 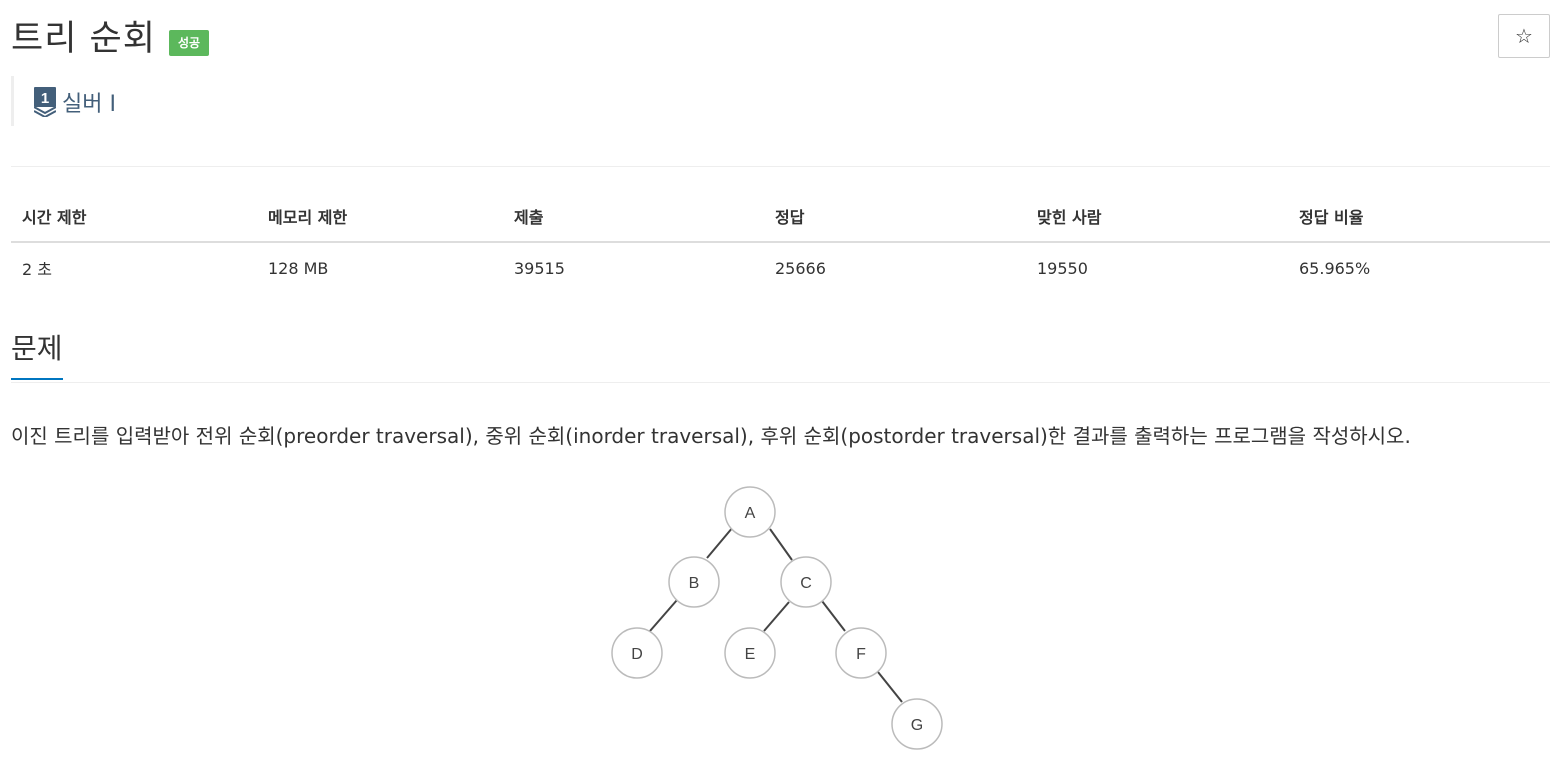 What do you see at coordinates (633, 267) in the screenshot?
I see `submissions-value: 39515` at bounding box center [633, 267].